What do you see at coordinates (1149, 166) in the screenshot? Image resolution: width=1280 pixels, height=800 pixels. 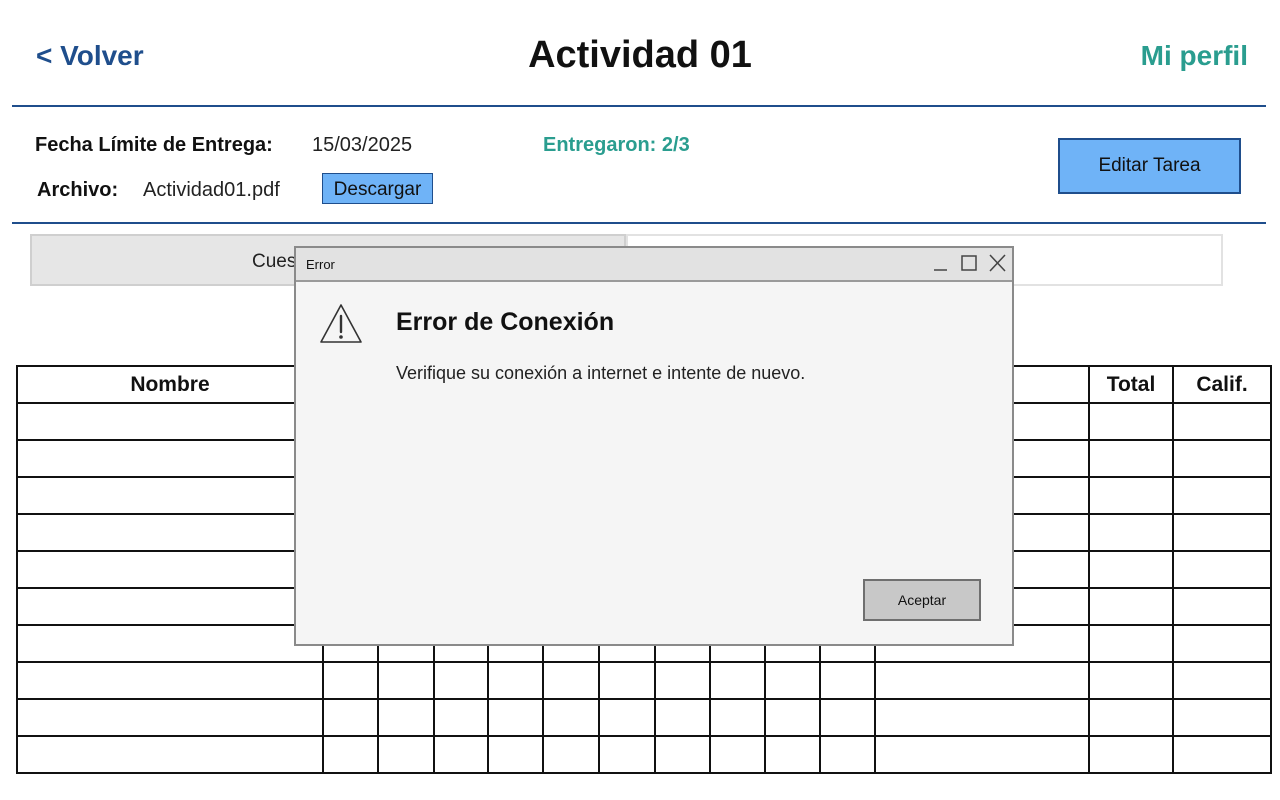 I see `edit-task-button: Editar Tarea` at bounding box center [1149, 166].